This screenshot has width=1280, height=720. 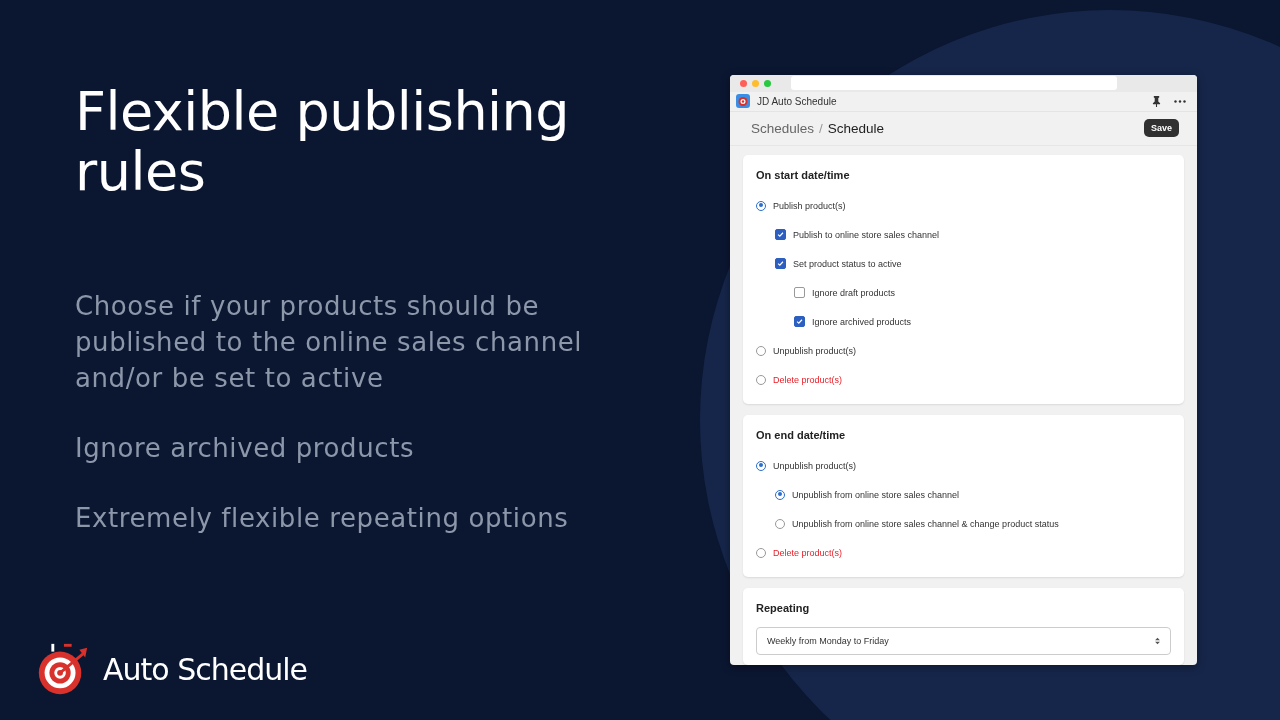 What do you see at coordinates (866, 234) in the screenshot?
I see `option-label: Publish to online store sales channel` at bounding box center [866, 234].